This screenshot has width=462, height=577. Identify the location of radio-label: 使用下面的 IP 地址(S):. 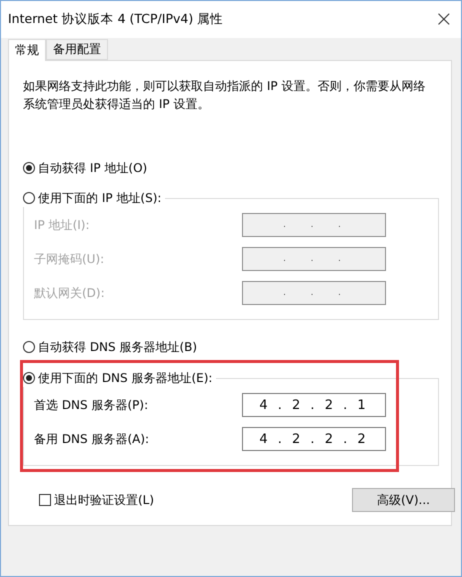
(100, 198).